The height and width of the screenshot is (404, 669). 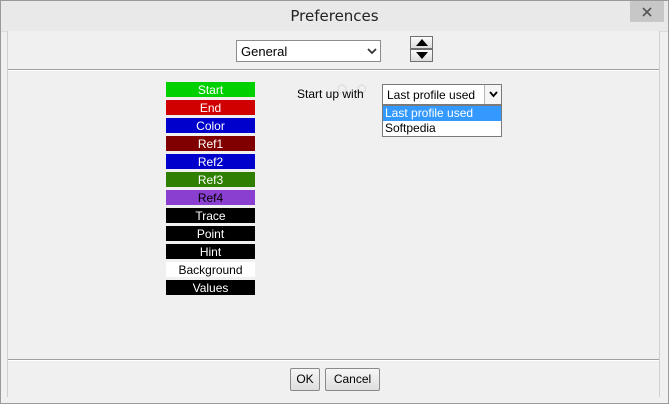 I want to click on spin-down-button, so click(x=421, y=55).